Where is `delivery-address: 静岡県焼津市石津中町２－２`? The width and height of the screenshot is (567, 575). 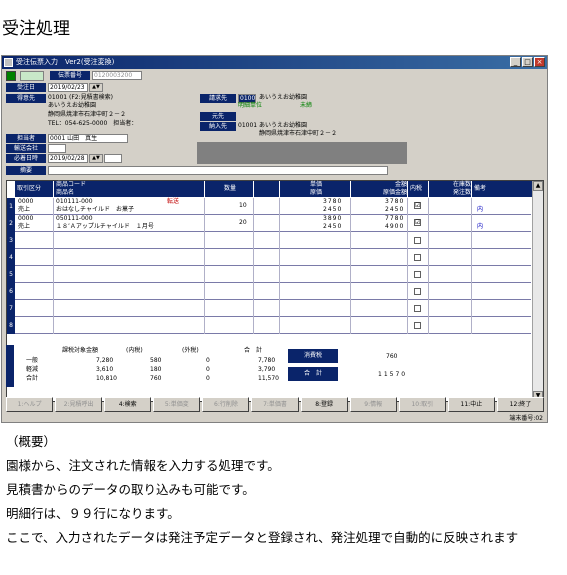
delivery-address: 静岡県焼津市石津中町２－２ is located at coordinates (298, 133).